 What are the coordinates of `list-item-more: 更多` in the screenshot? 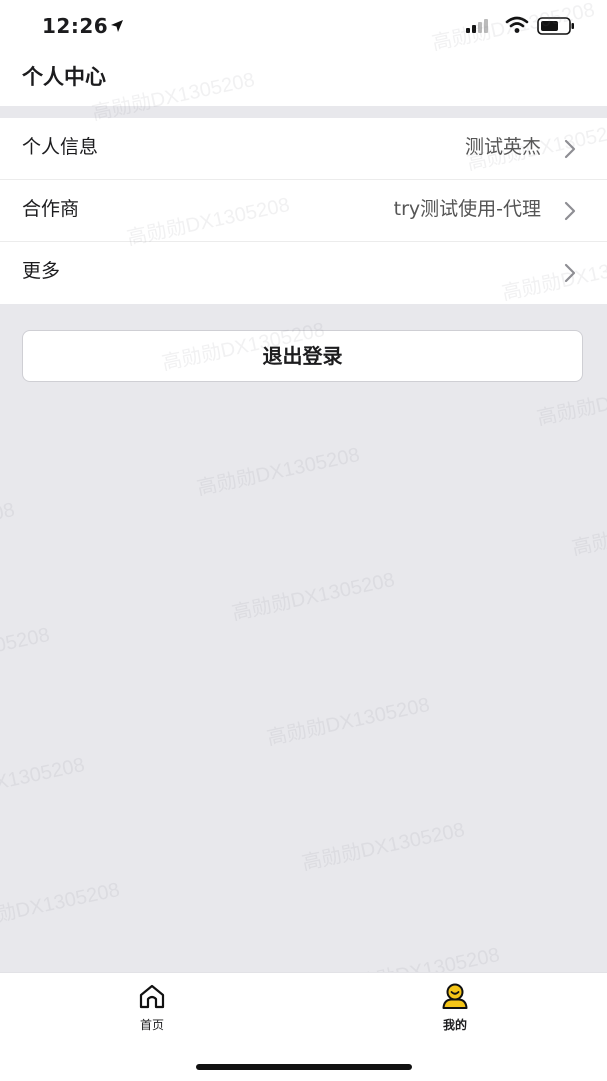 It's located at (303, 273).